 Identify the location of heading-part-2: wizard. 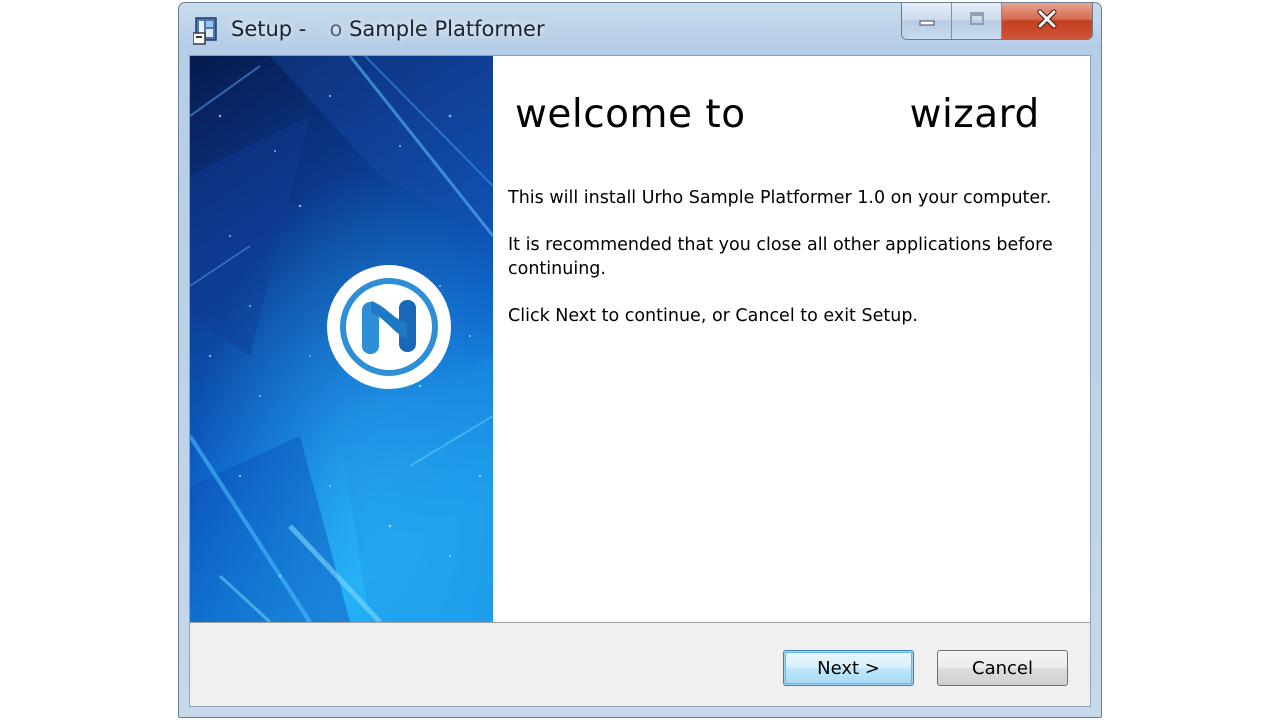
(974, 114).